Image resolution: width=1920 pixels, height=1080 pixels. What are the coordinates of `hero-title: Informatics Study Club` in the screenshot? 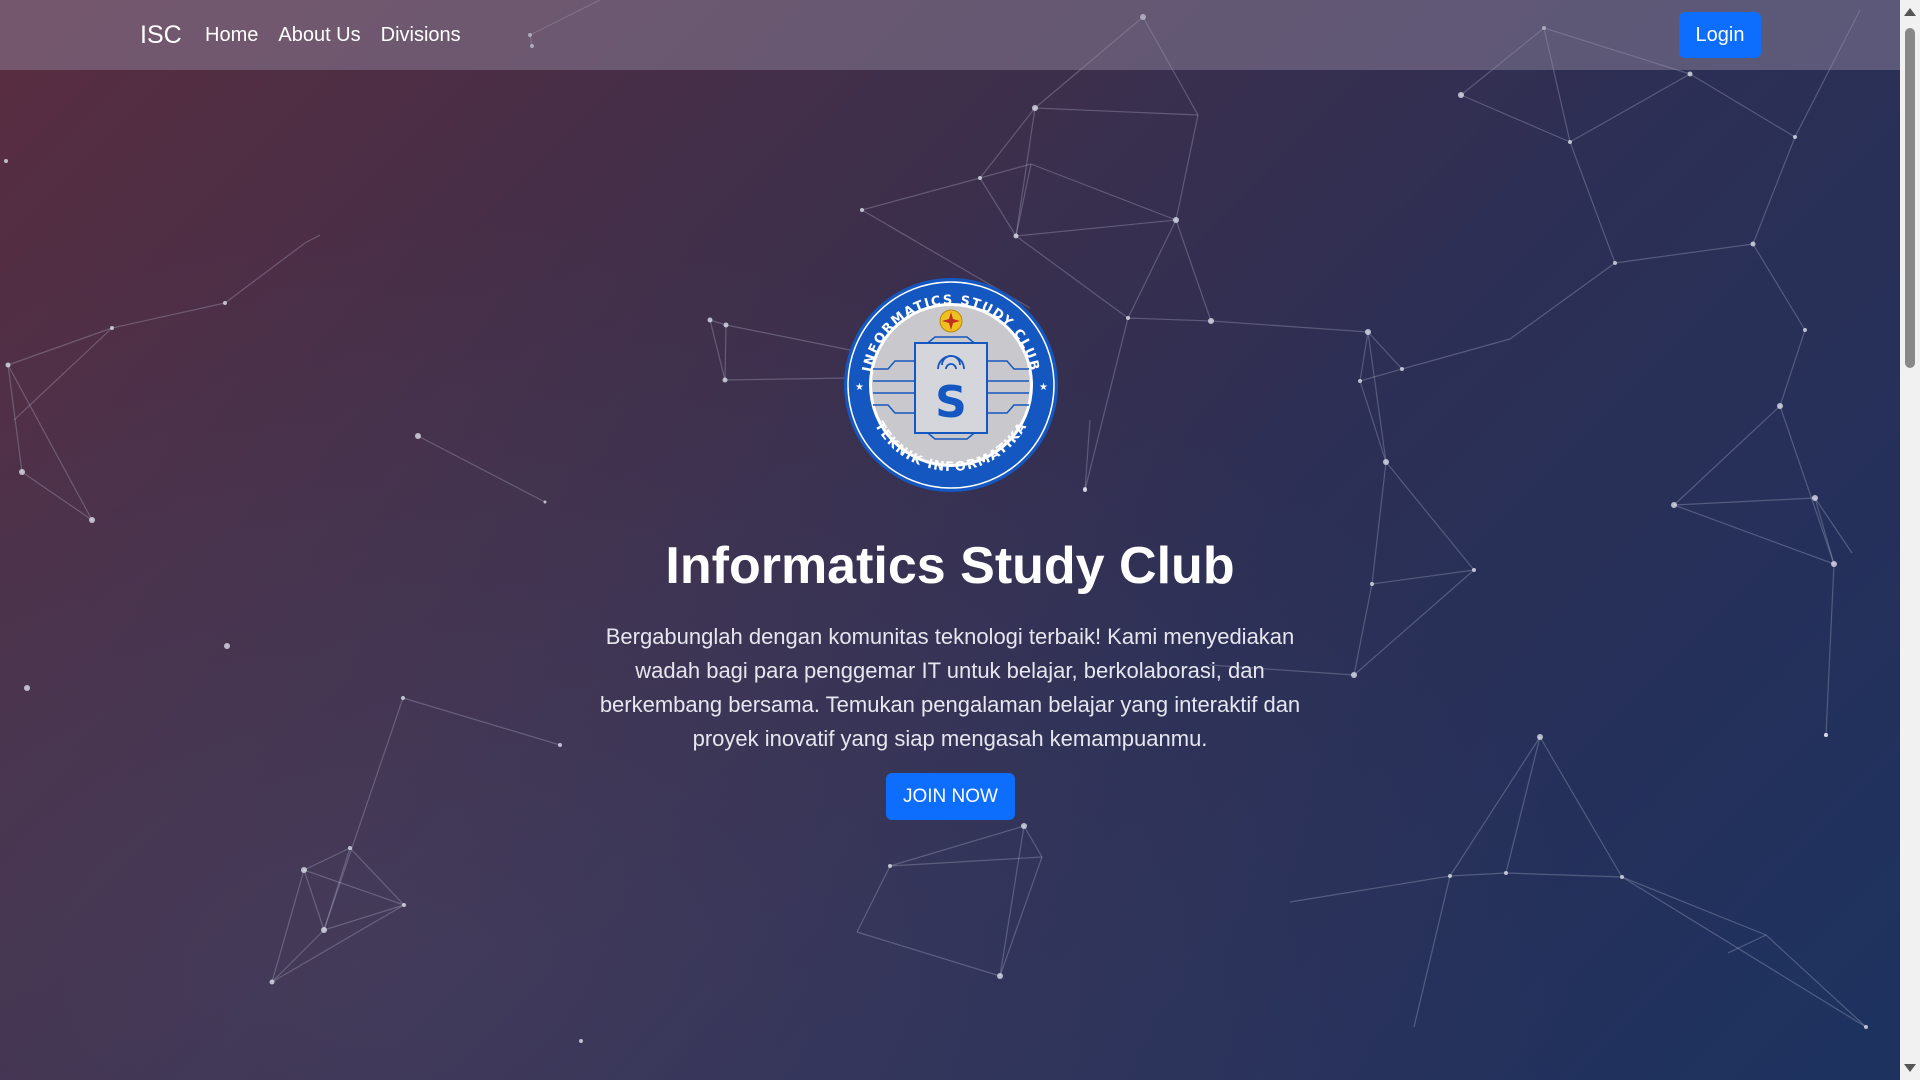 It's located at (950, 566).